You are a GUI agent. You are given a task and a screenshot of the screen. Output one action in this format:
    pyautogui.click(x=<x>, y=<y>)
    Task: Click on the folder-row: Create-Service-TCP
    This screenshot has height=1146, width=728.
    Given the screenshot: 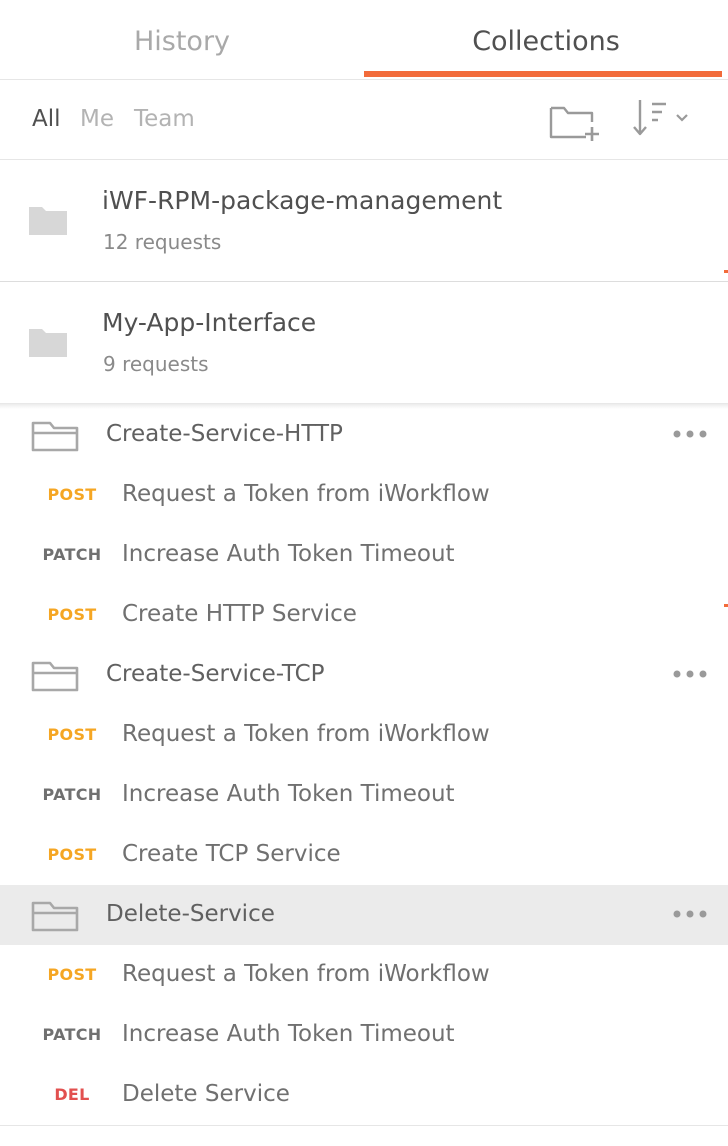 What is the action you would take?
    pyautogui.click(x=364, y=675)
    